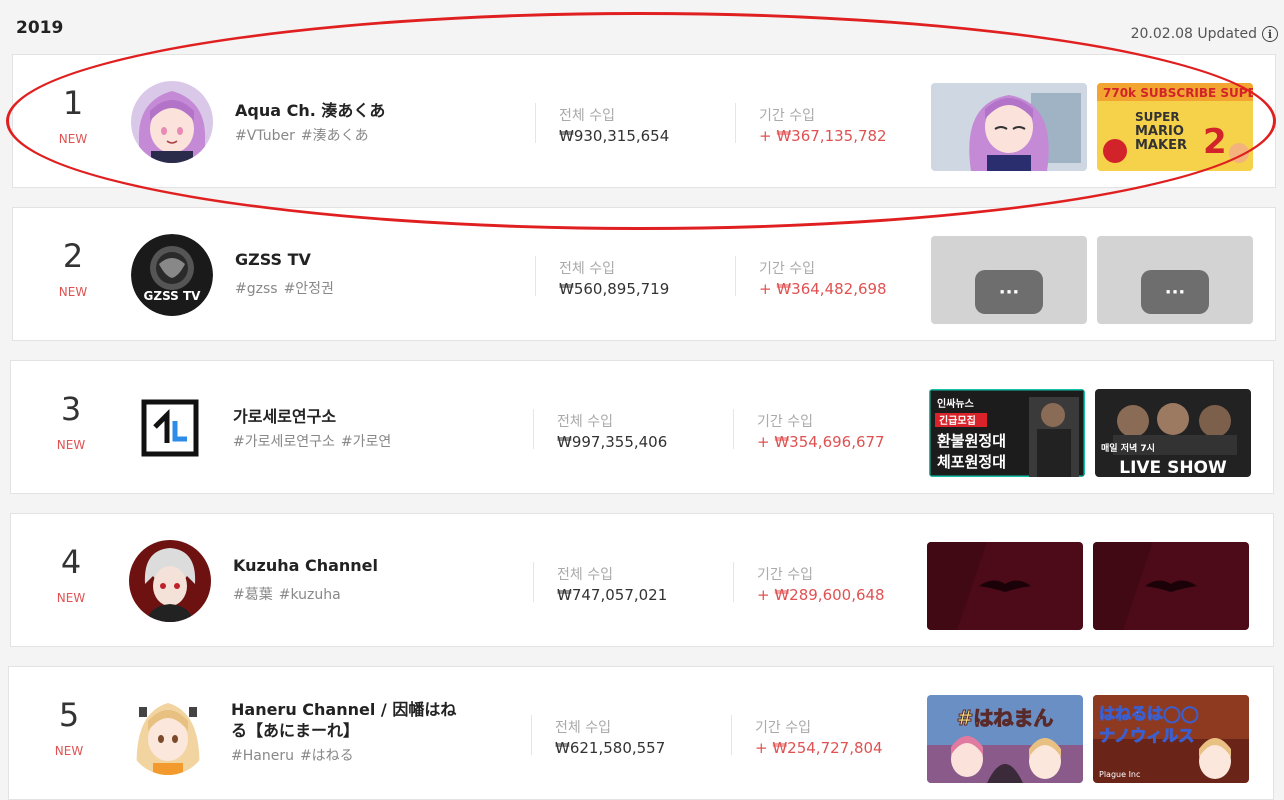 This screenshot has width=1284, height=800. Describe the element at coordinates (1157, 117) in the screenshot. I see `svg-text: SUPER` at that location.